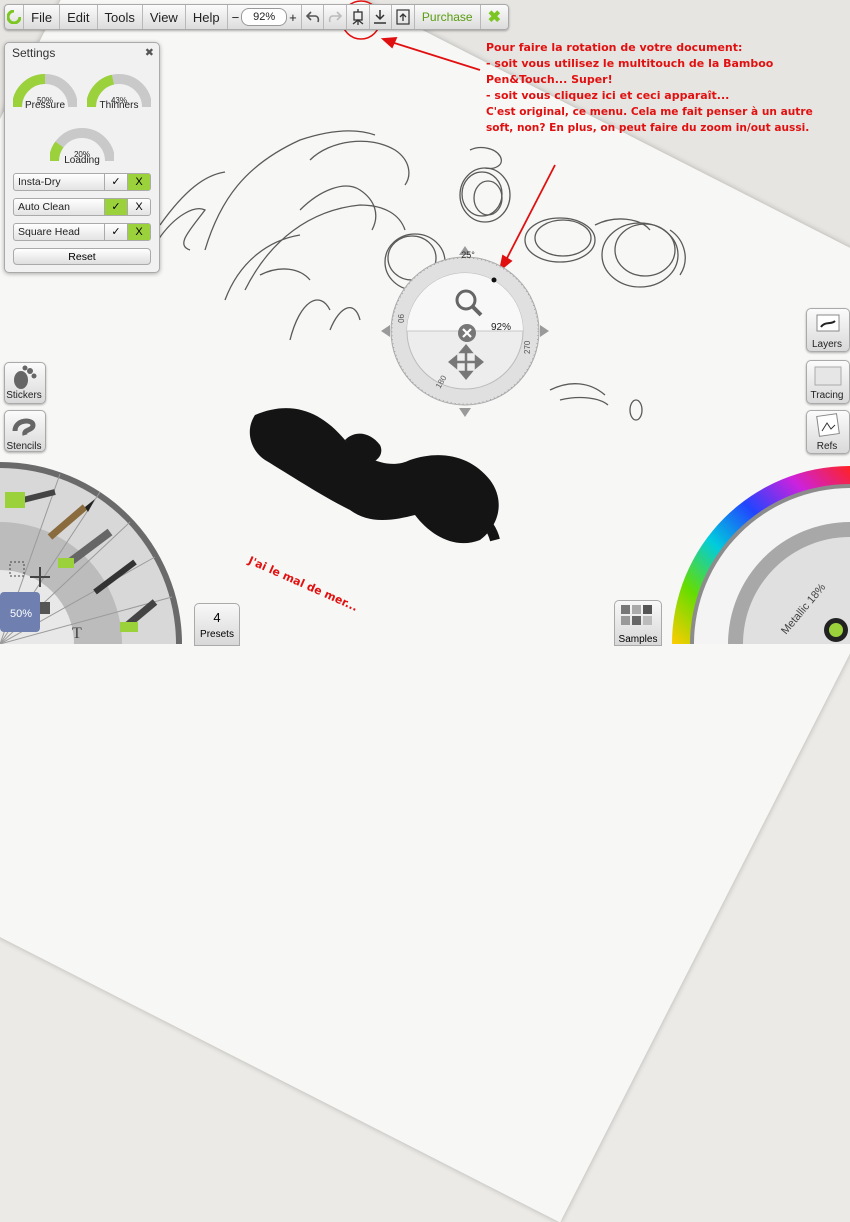 This screenshot has height=1222, width=850. What do you see at coordinates (549, 79) in the screenshot?
I see `annotation-line: Pen&Touch... Super!` at bounding box center [549, 79].